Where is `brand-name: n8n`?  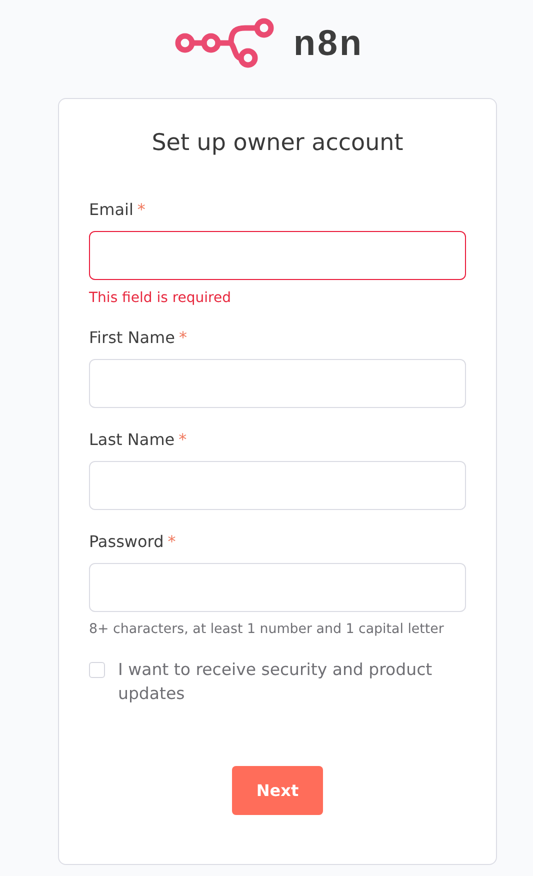
brand-name: n8n is located at coordinates (328, 43).